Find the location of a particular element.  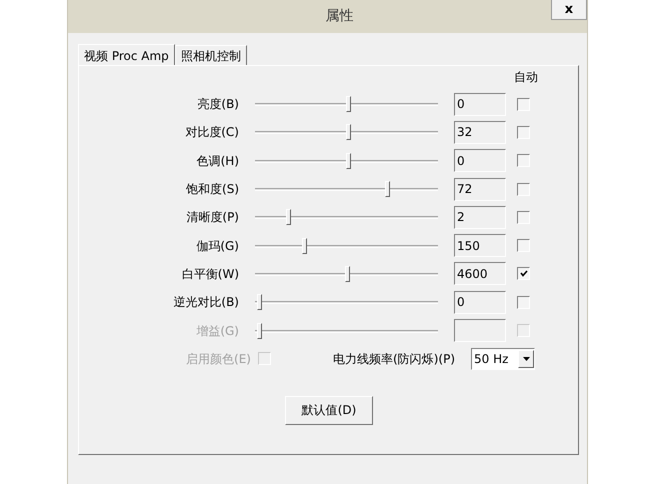

checkmark-icon is located at coordinates (524, 274).